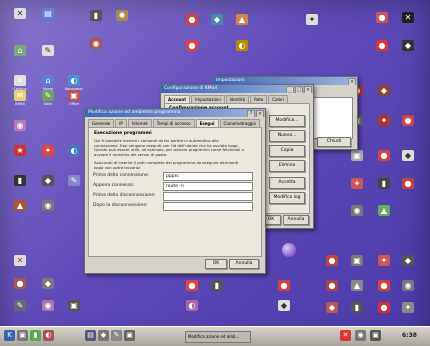  What do you see at coordinates (239, 123) in the screenshot?
I see `tab-timing: Cronometraggio` at bounding box center [239, 123].